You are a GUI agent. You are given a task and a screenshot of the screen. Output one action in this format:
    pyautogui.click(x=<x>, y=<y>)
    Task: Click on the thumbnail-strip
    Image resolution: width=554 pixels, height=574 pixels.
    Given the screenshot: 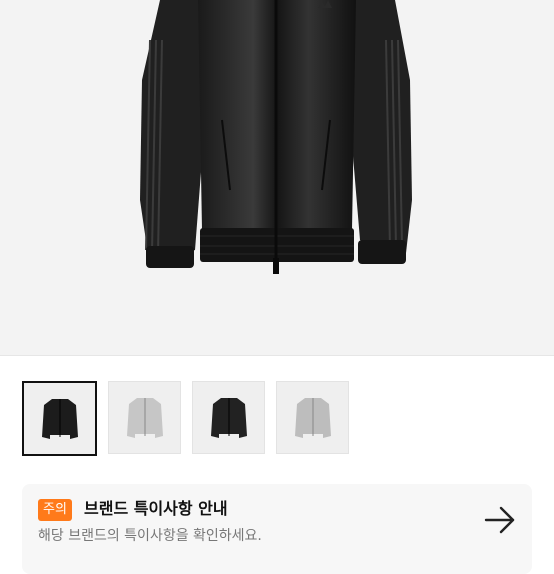 What is the action you would take?
    pyautogui.click(x=185, y=419)
    